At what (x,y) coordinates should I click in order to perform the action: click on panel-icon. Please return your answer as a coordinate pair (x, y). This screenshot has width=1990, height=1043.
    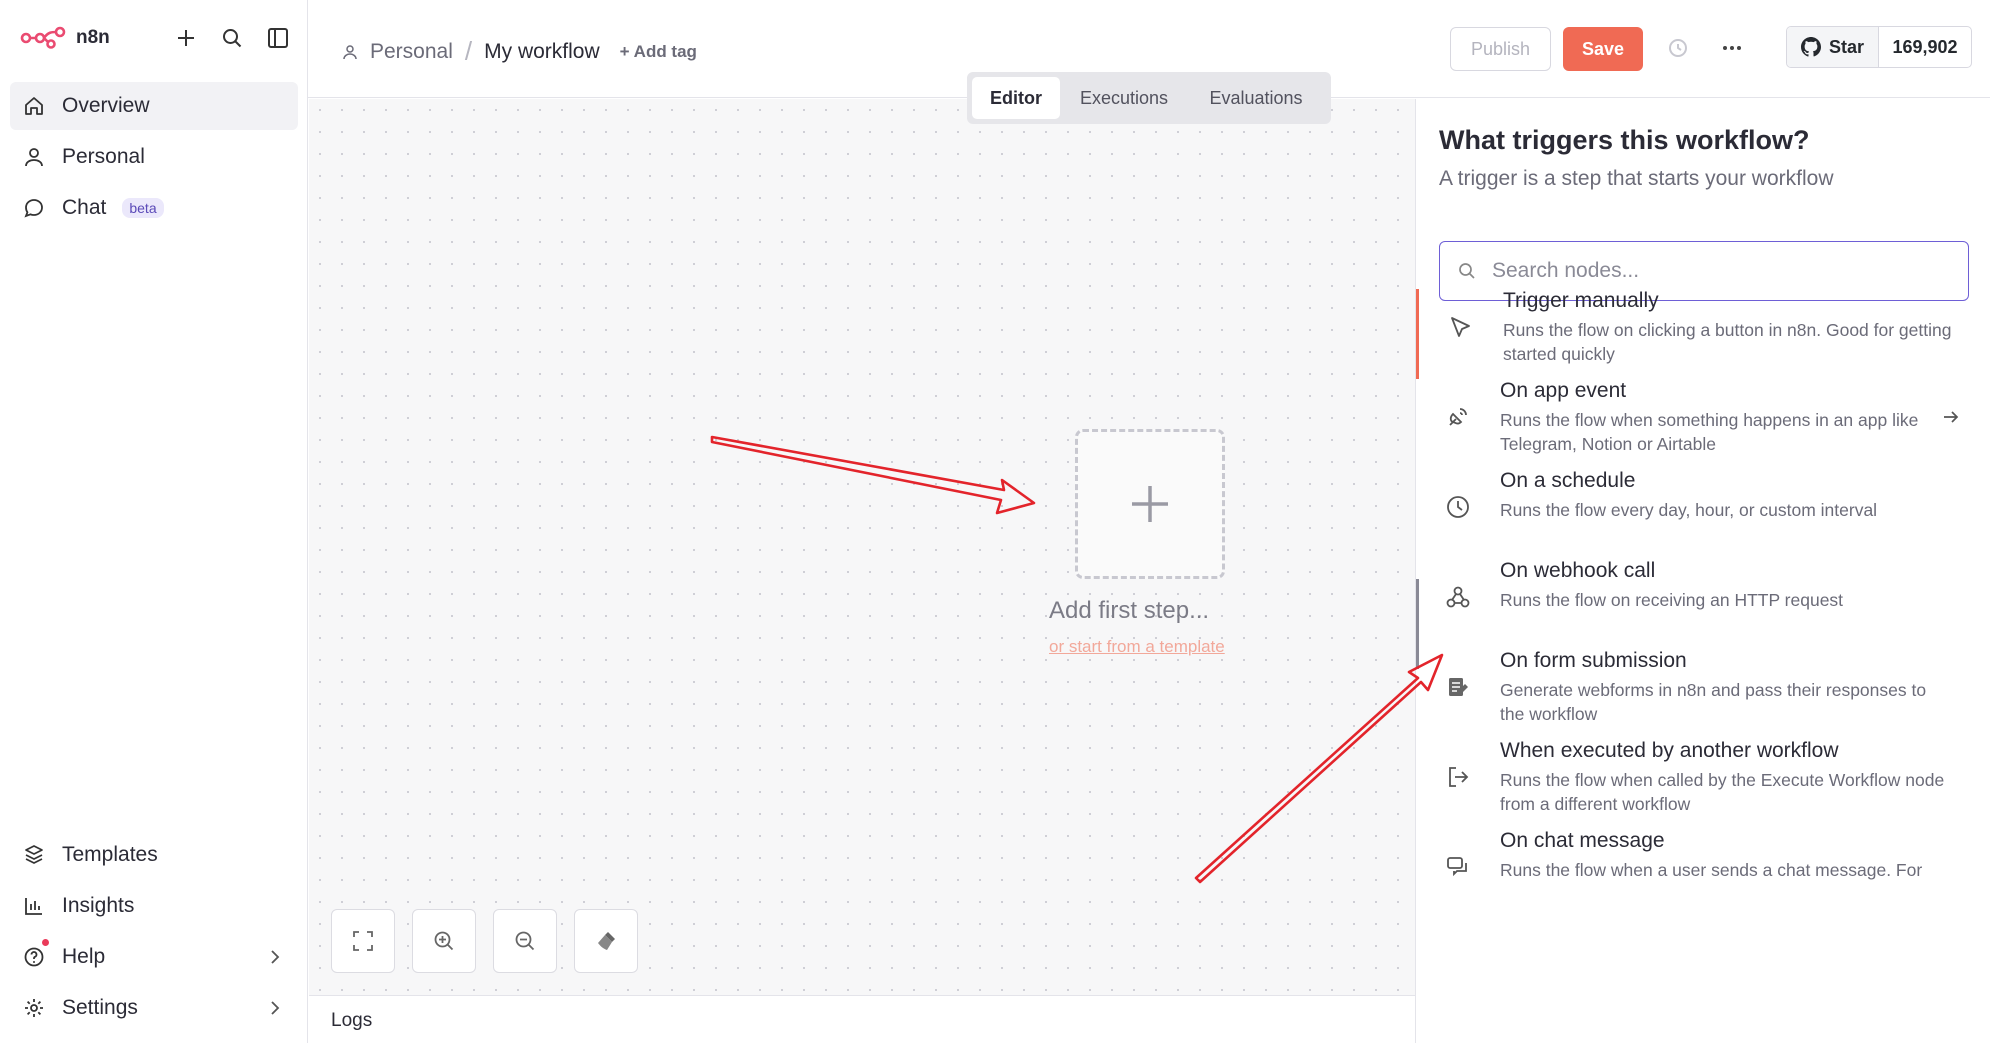
    Looking at the image, I should click on (278, 38).